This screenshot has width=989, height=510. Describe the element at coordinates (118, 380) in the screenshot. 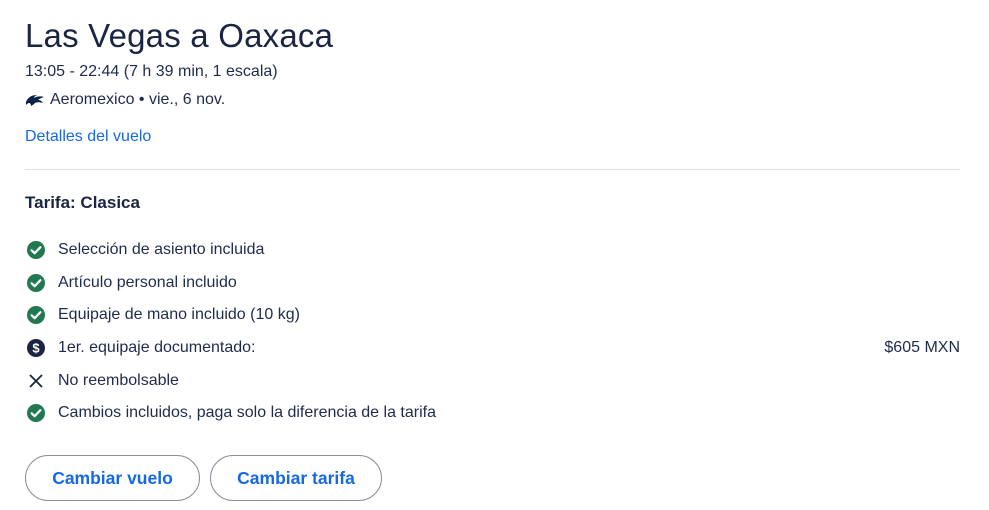

I see `feature-label: No reembolsable` at that location.